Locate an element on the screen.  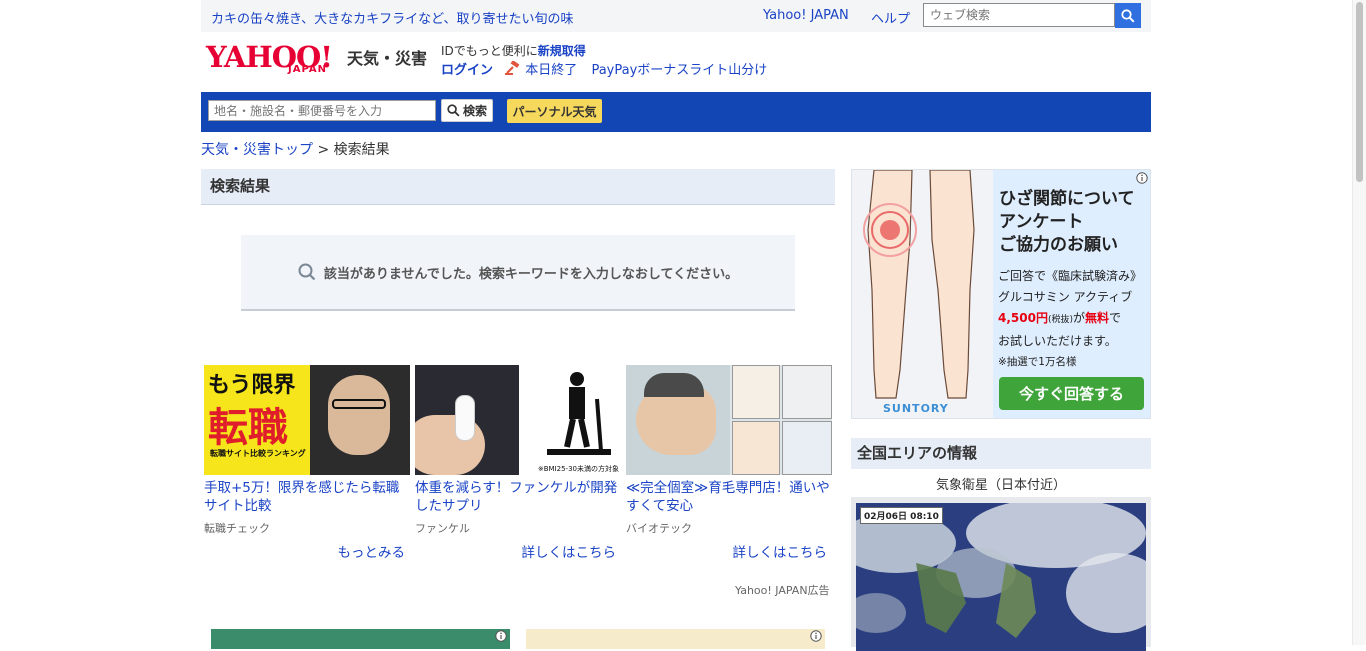
area-info-heading: 全国エリアの情報 is located at coordinates (1001, 453).